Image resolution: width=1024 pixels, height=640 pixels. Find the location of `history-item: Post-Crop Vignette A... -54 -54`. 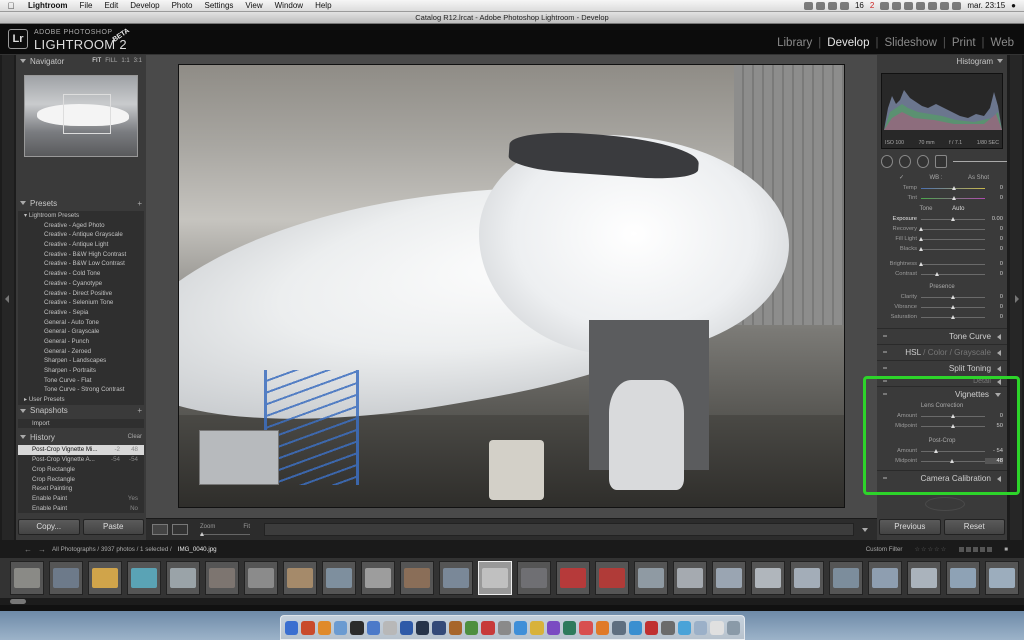

history-item: Post-Crop Vignette A... -54 -54 is located at coordinates (81, 460).